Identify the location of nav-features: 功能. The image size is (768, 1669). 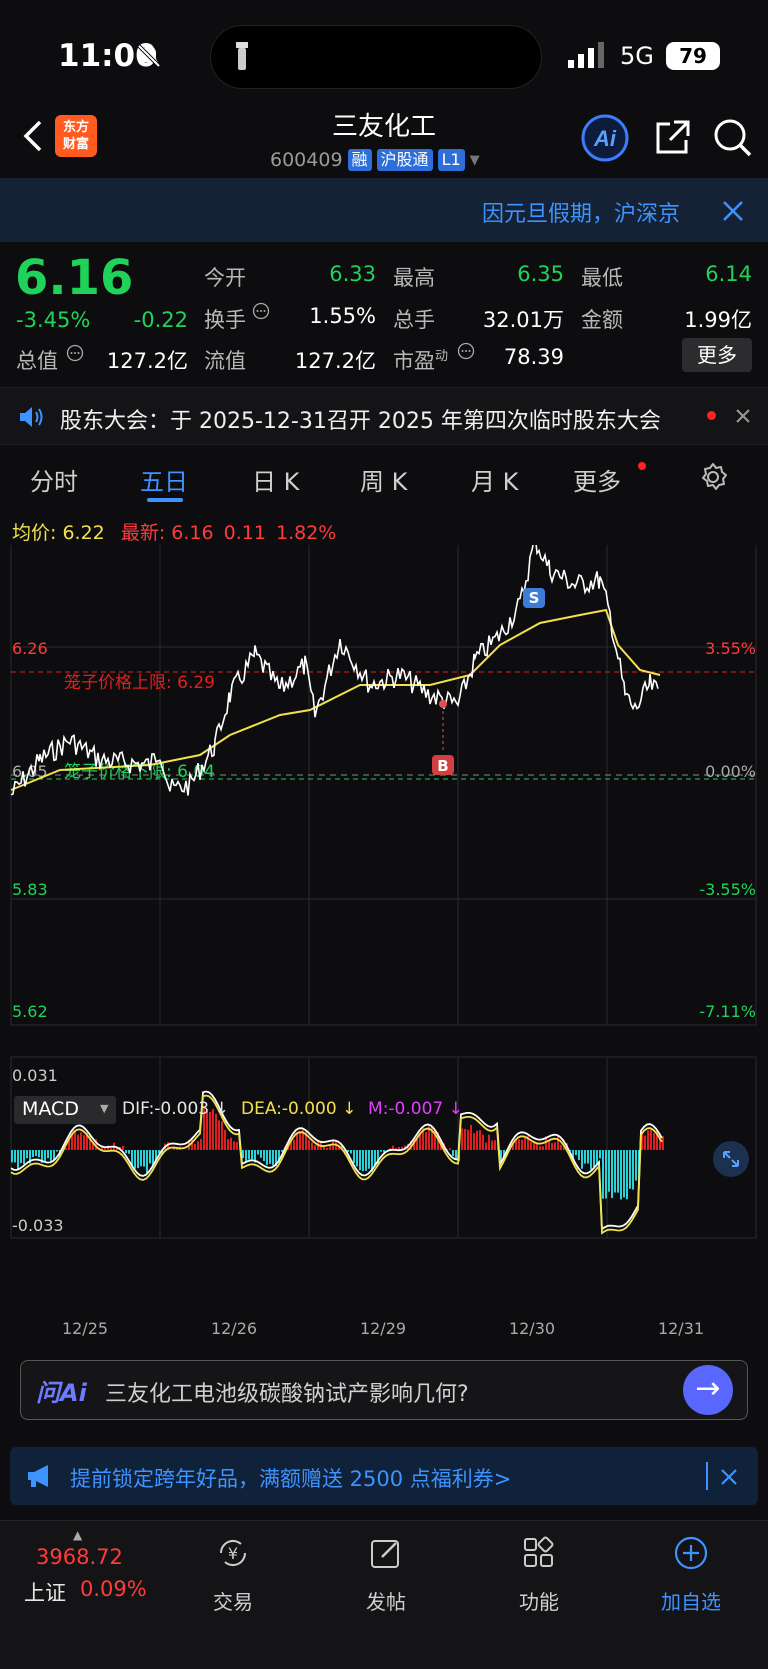
(539, 1572).